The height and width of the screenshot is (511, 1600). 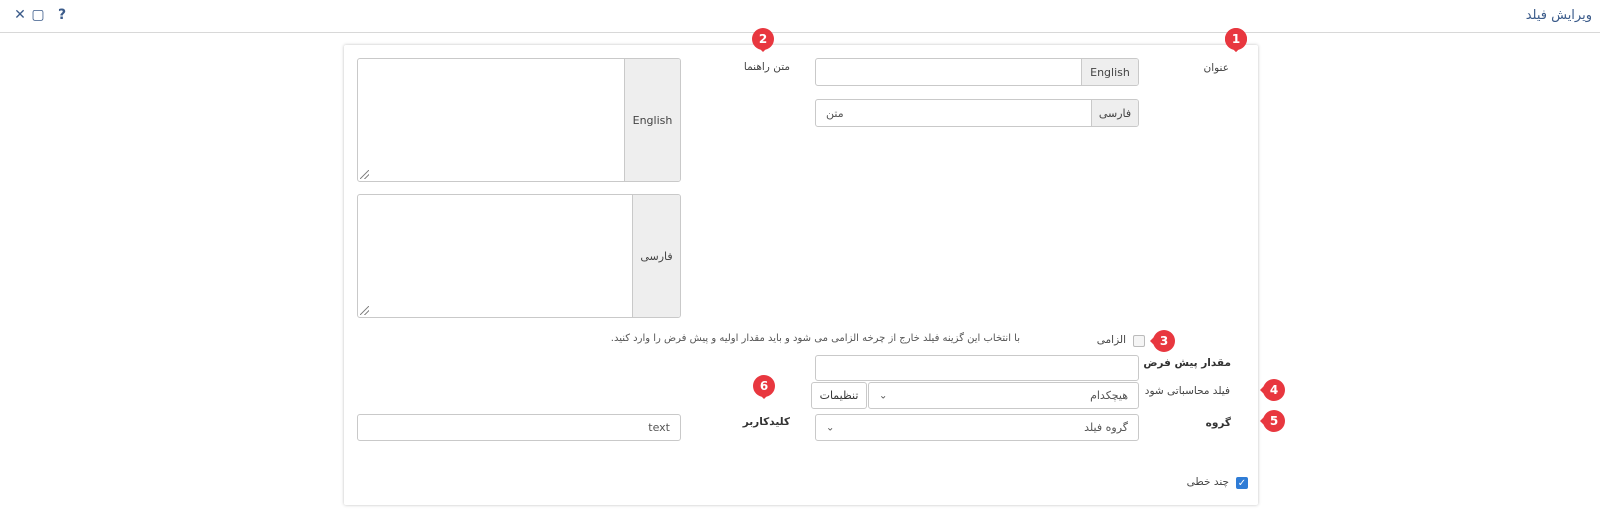 I want to click on title-en-addon: English, so click(x=1109, y=72).